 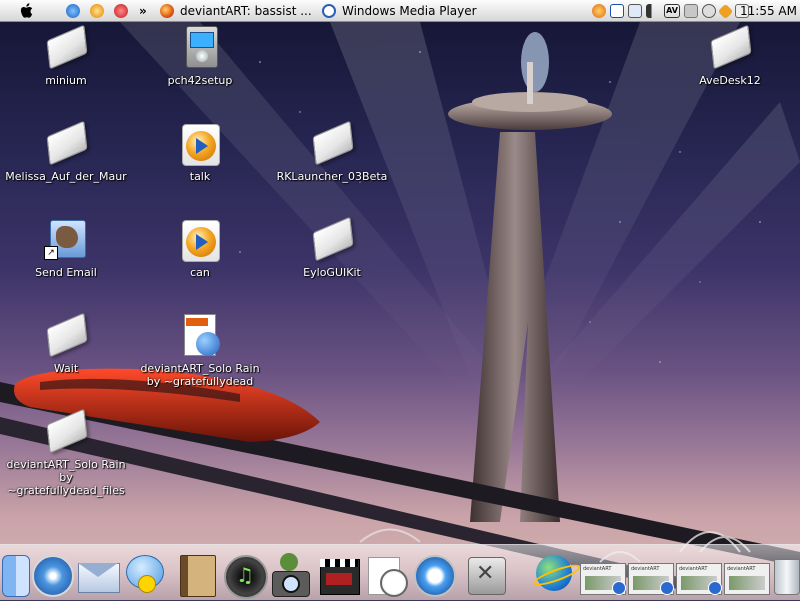 I want to click on speaker-icon, so click(x=653, y=11).